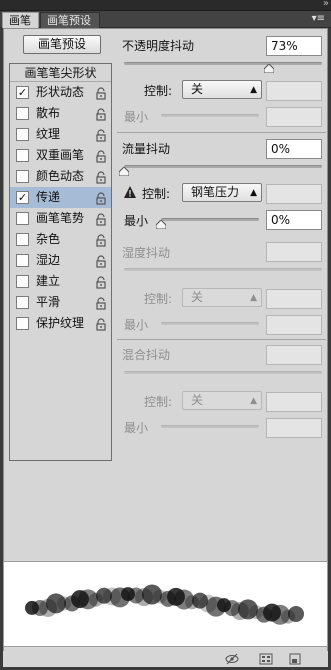 Image resolution: width=331 pixels, height=670 pixels. Describe the element at coordinates (294, 117) in the screenshot. I see `opacity-min-field` at that location.